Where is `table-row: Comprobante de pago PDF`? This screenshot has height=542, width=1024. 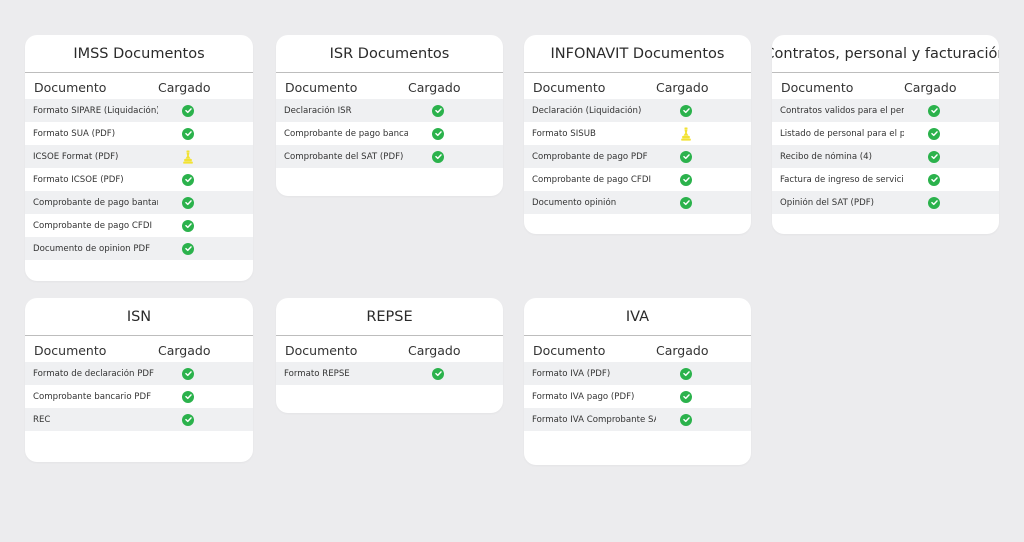 table-row: Comprobante de pago PDF is located at coordinates (637, 156).